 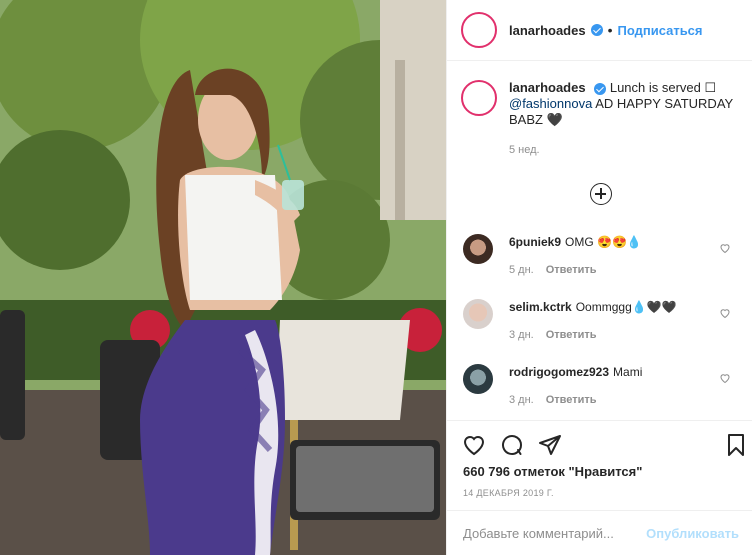 What do you see at coordinates (535, 242) in the screenshot?
I see `comment-username: 6puniek9` at bounding box center [535, 242].